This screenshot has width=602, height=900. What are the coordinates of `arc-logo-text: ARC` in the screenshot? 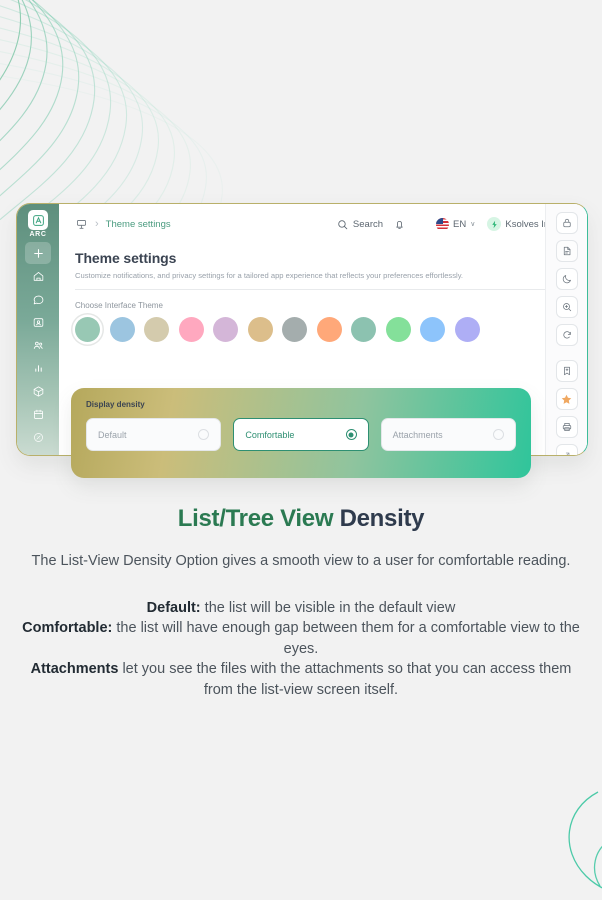 It's located at (38, 234).